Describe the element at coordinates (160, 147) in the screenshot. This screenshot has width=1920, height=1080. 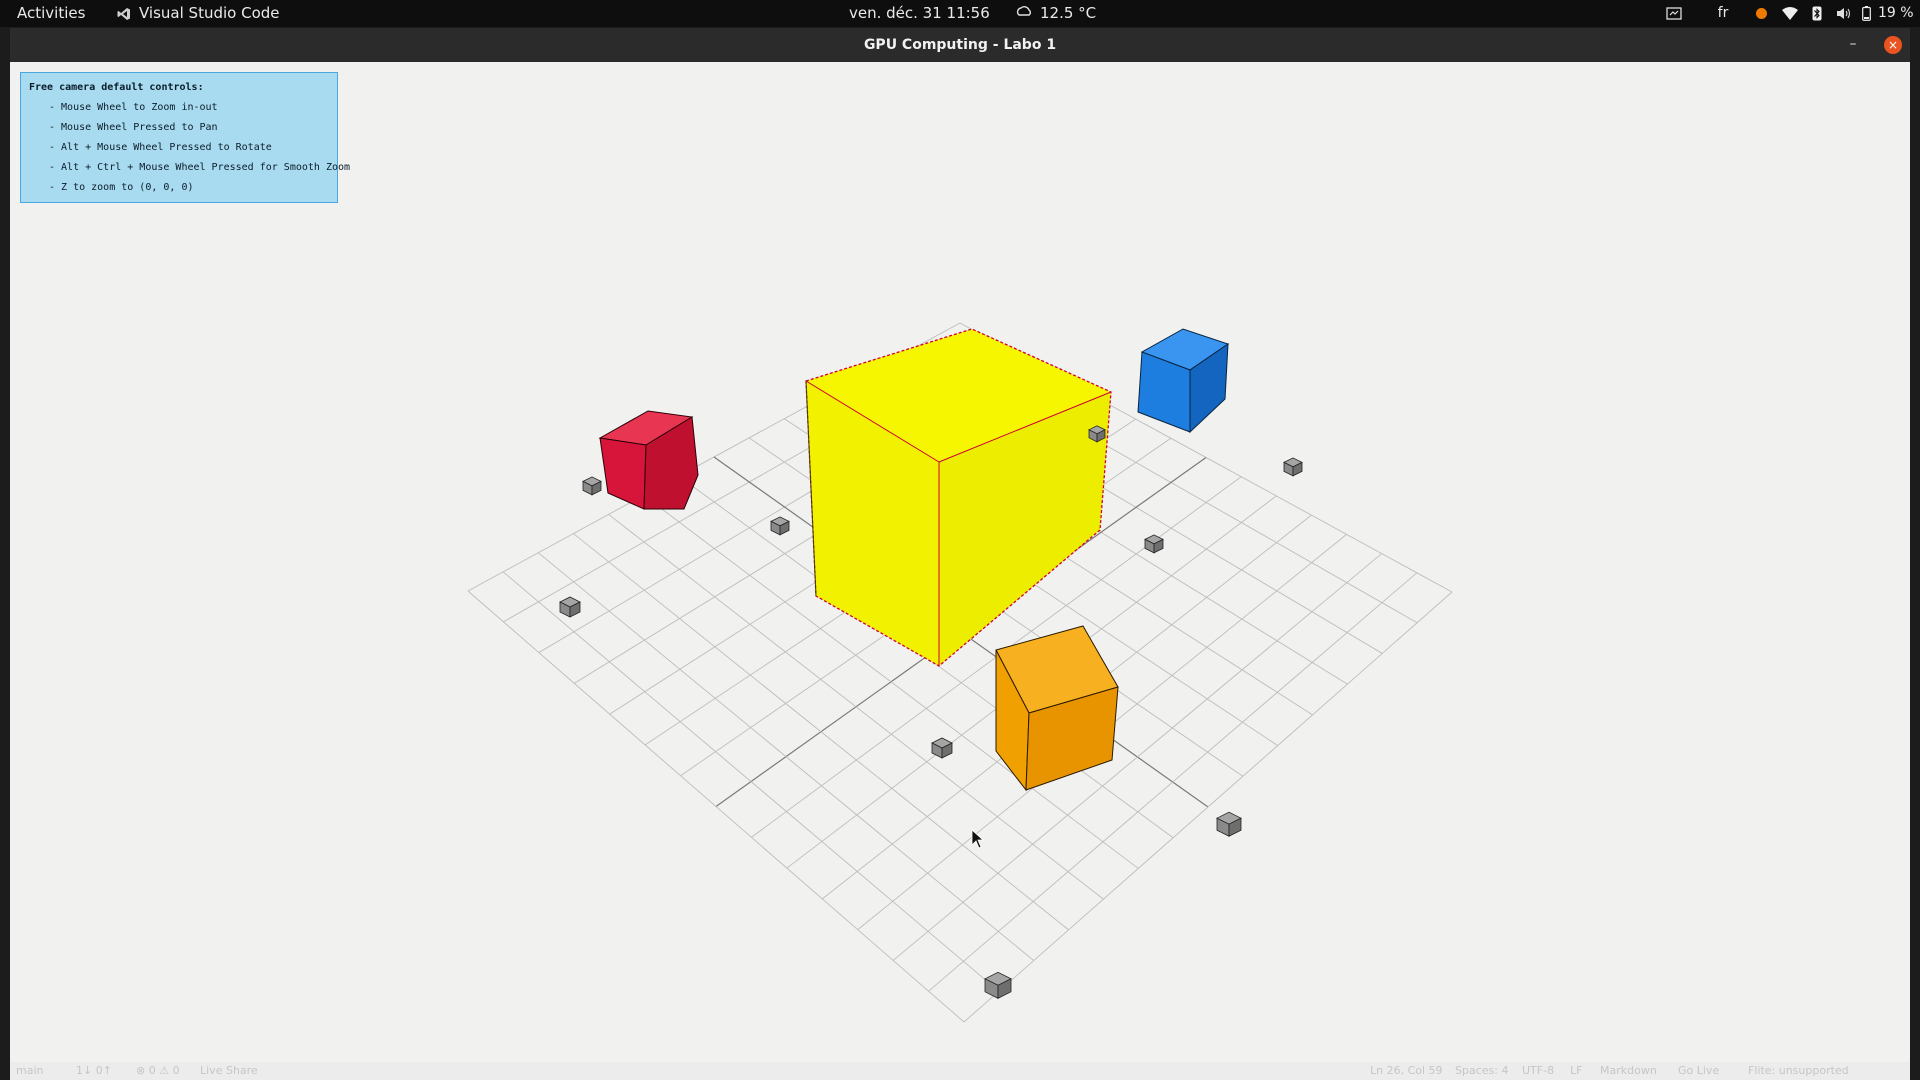
I see `help-line: - Alt + Mouse Wheel Pressed to Rotate` at that location.